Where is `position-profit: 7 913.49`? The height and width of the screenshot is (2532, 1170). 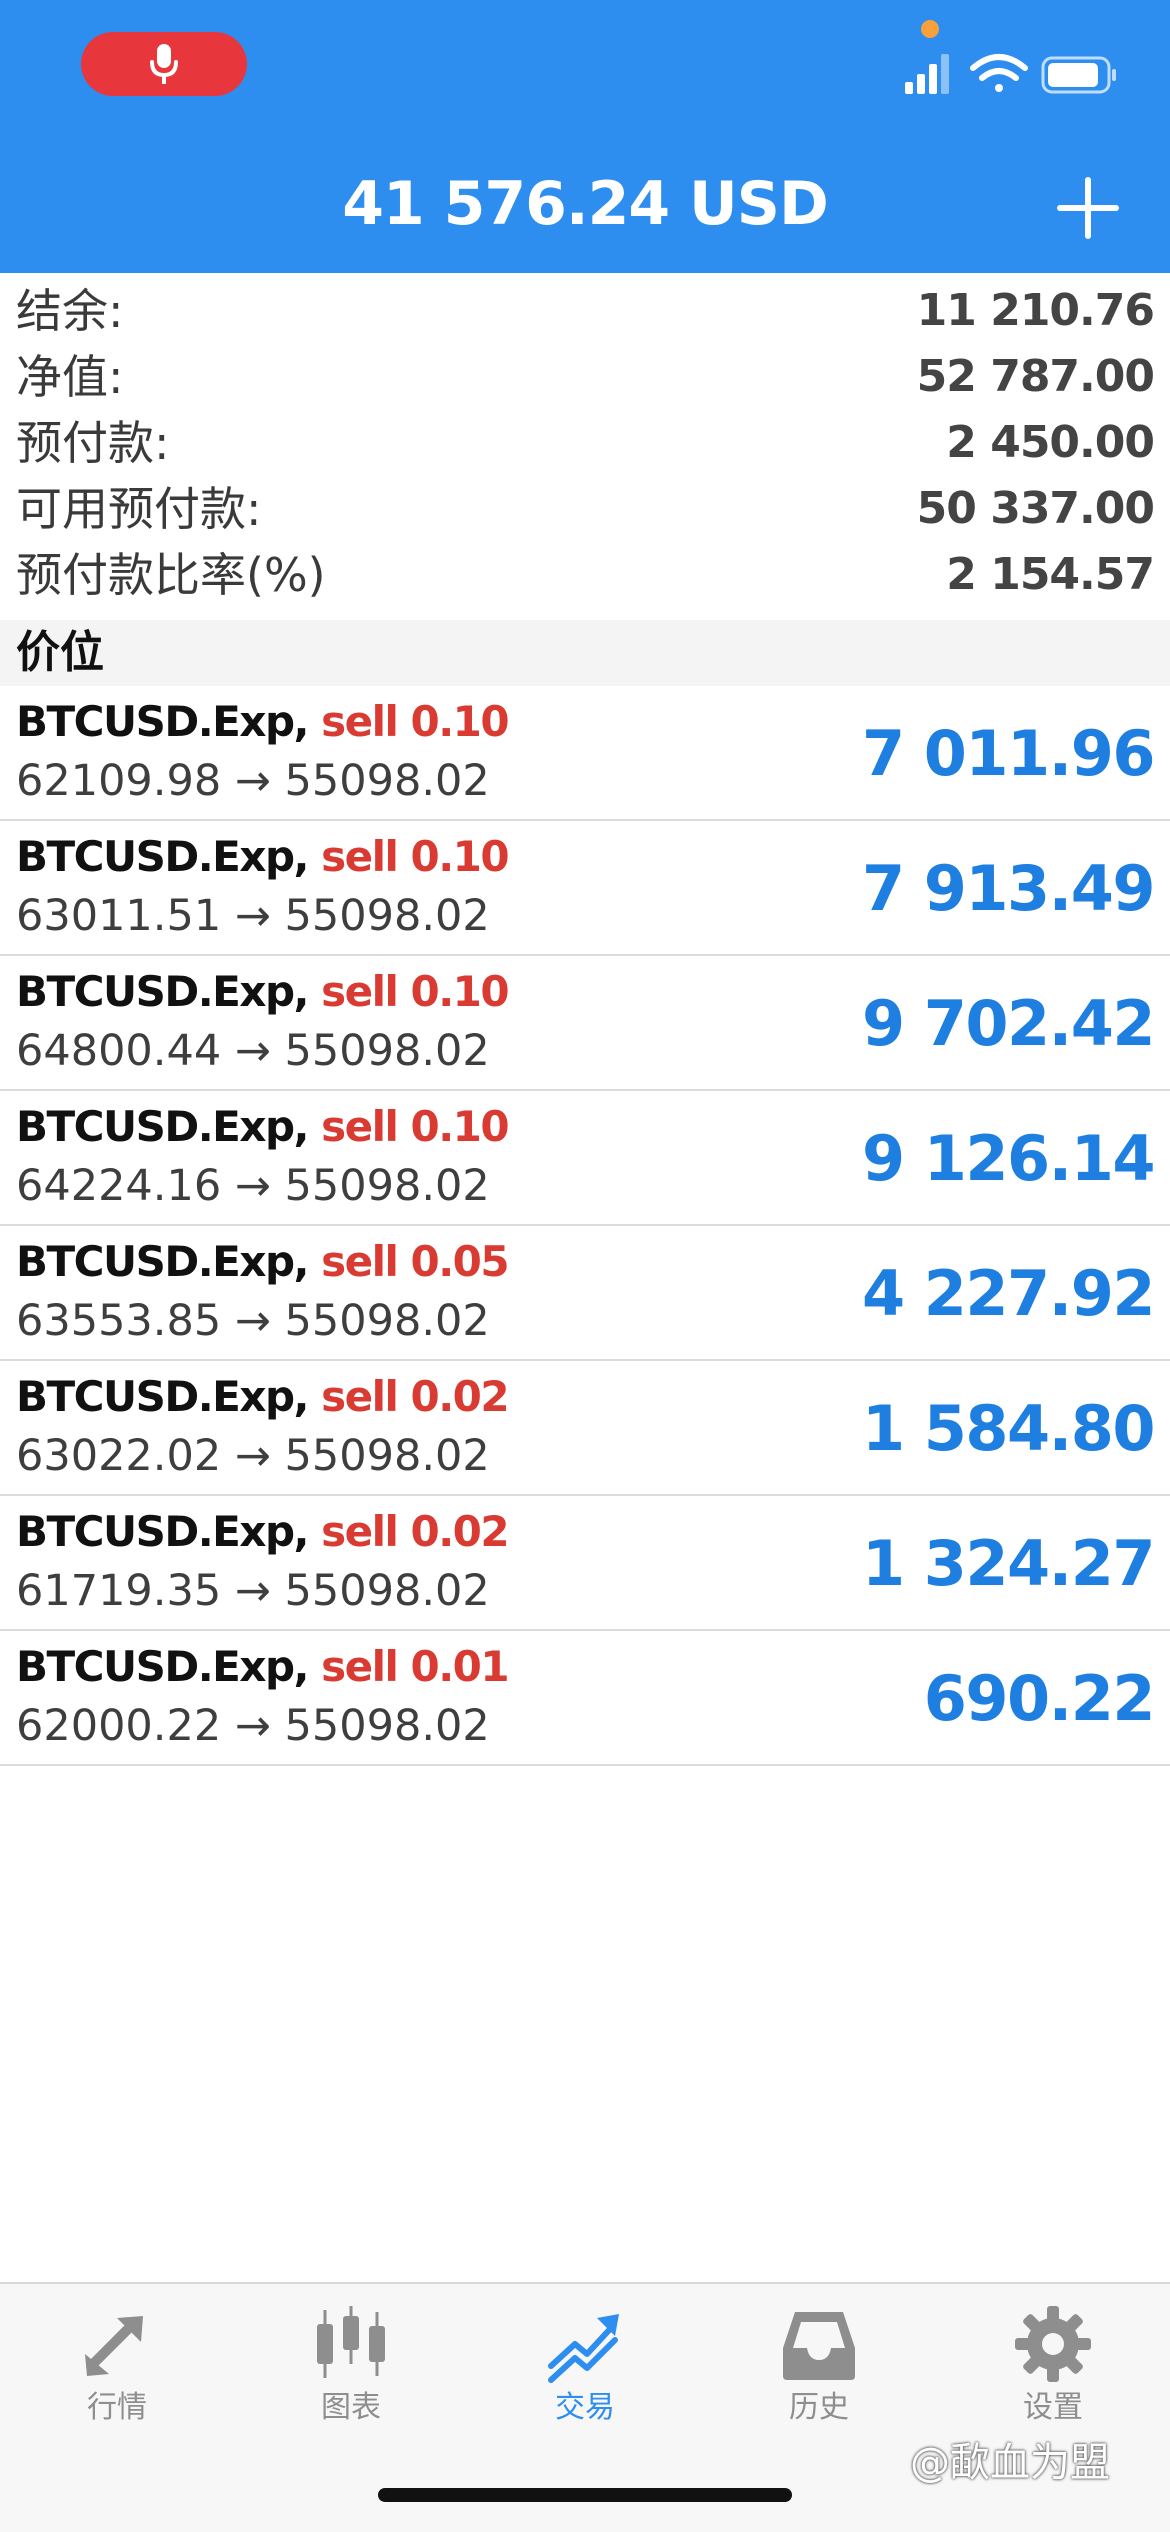
position-profit: 7 913.49 is located at coordinates (1008, 888).